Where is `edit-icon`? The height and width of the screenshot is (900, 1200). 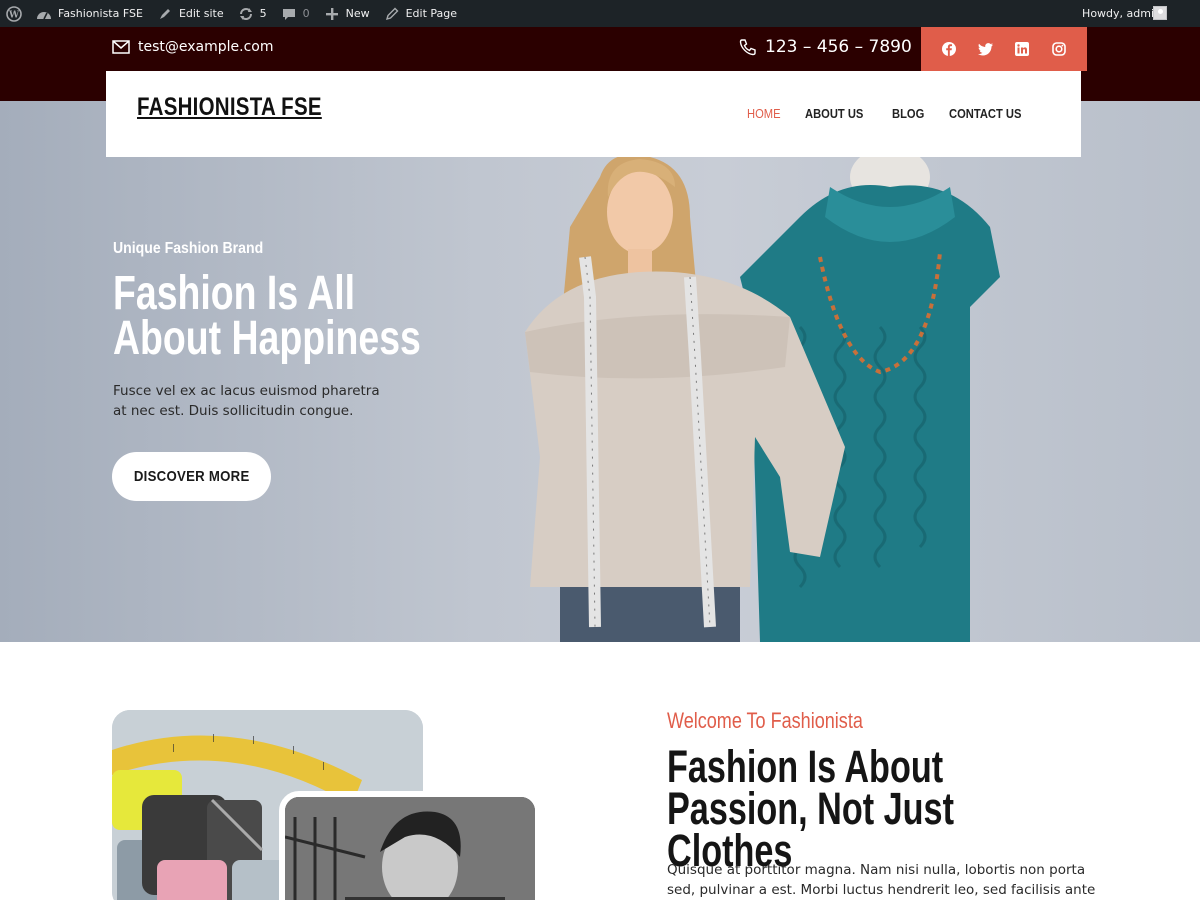
edit-icon is located at coordinates (392, 14).